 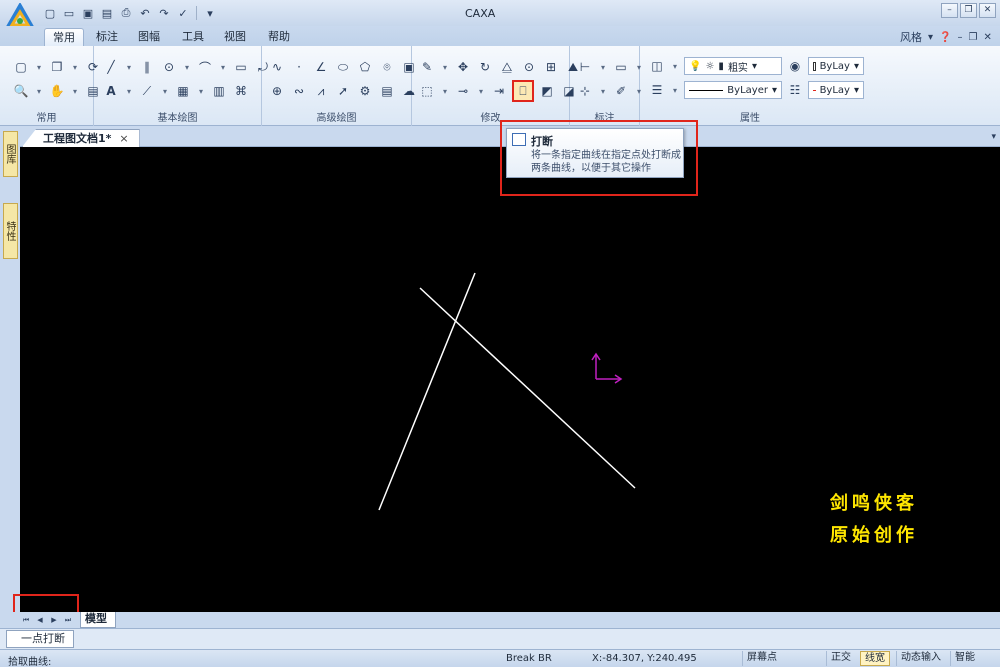 I want to click on polygon-icon: ⬠, so click(x=365, y=67).